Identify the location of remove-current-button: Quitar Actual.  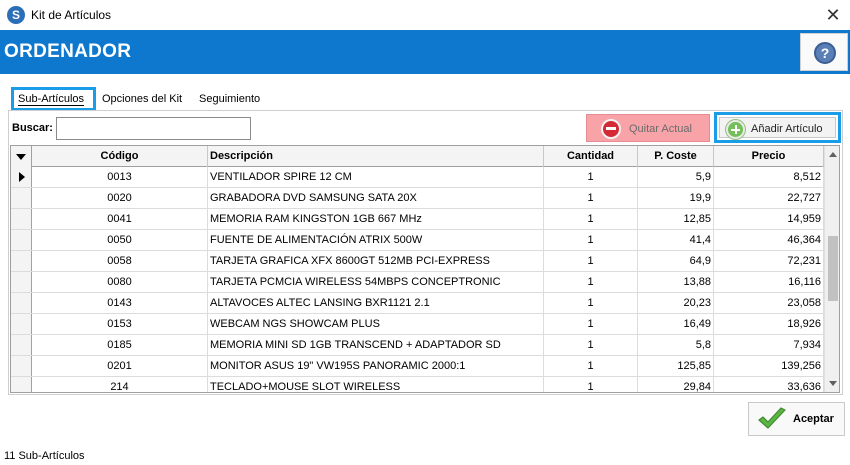
(648, 128).